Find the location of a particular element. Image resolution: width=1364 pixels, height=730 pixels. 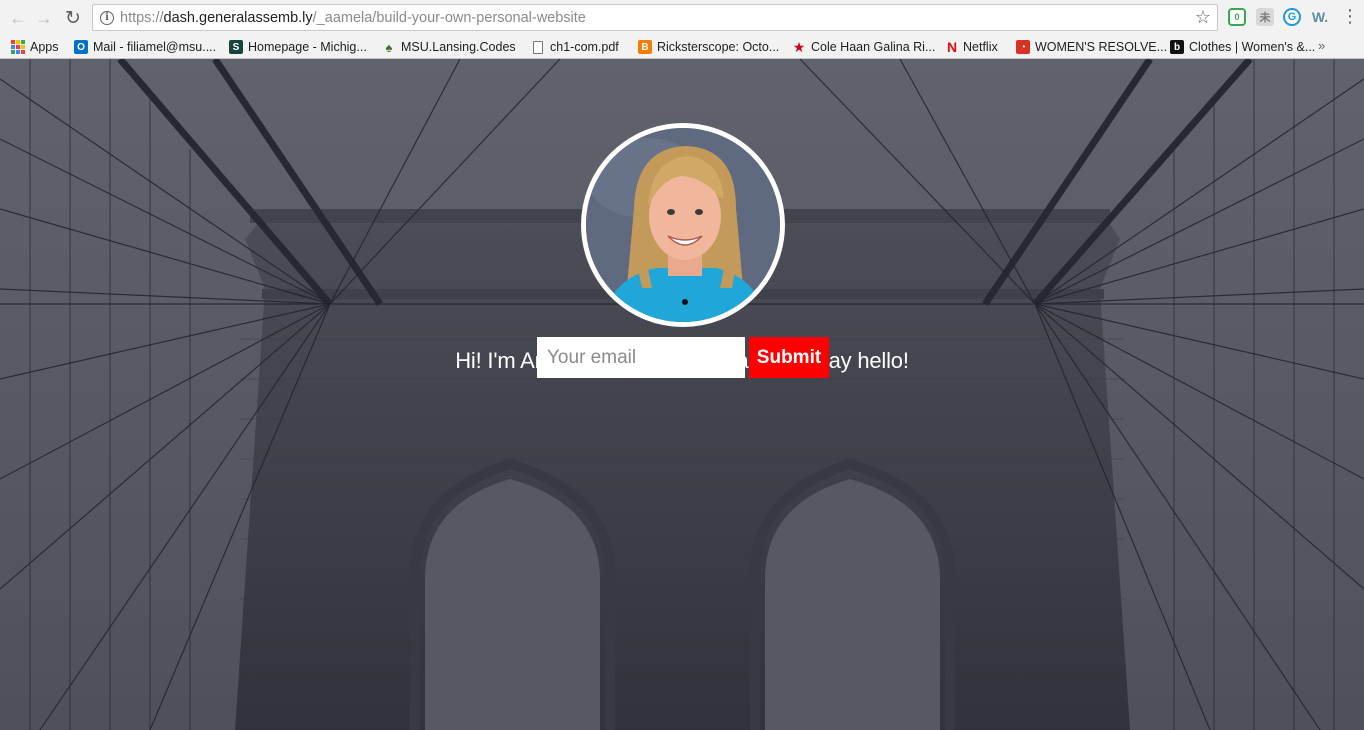

wappalyzer-extension-icon: W. is located at coordinates (1320, 17).